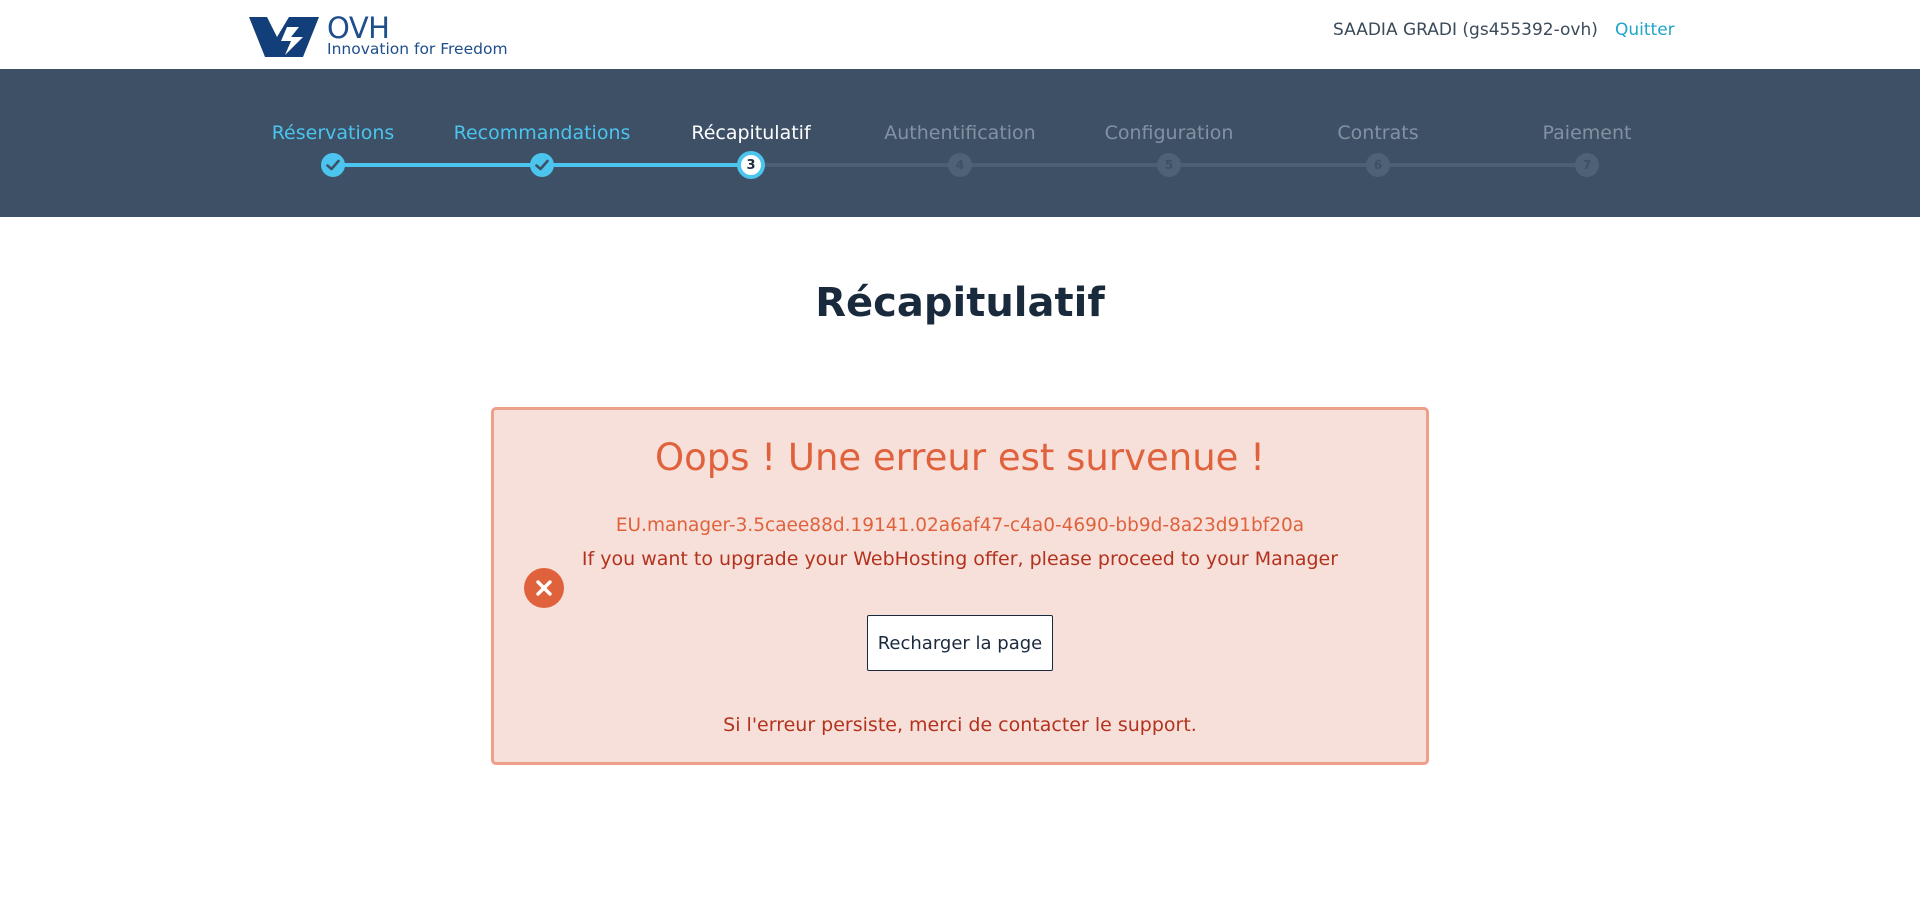 The height and width of the screenshot is (898, 1920). I want to click on page-title: Récapitulatif, so click(960, 303).